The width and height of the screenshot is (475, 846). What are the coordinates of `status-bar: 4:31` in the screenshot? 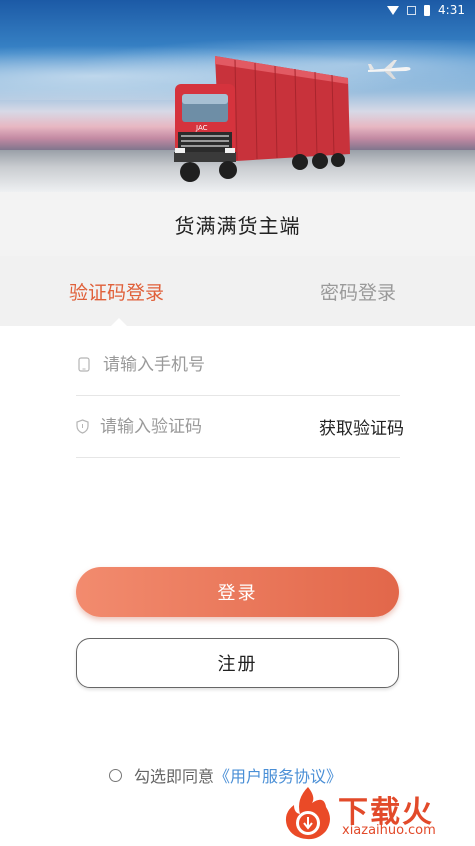 It's located at (237, 10).